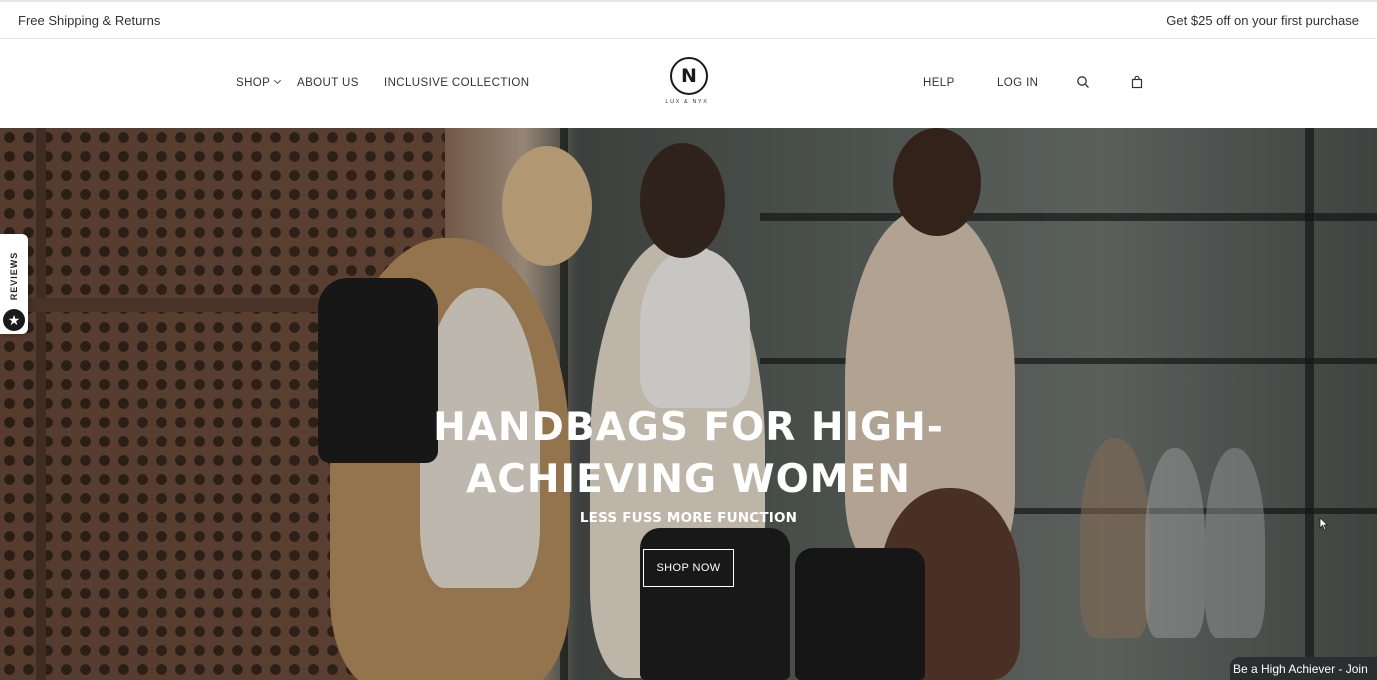  Describe the element at coordinates (1262, 20) in the screenshot. I see `discount-text: Get $25 off on your first purchase` at that location.